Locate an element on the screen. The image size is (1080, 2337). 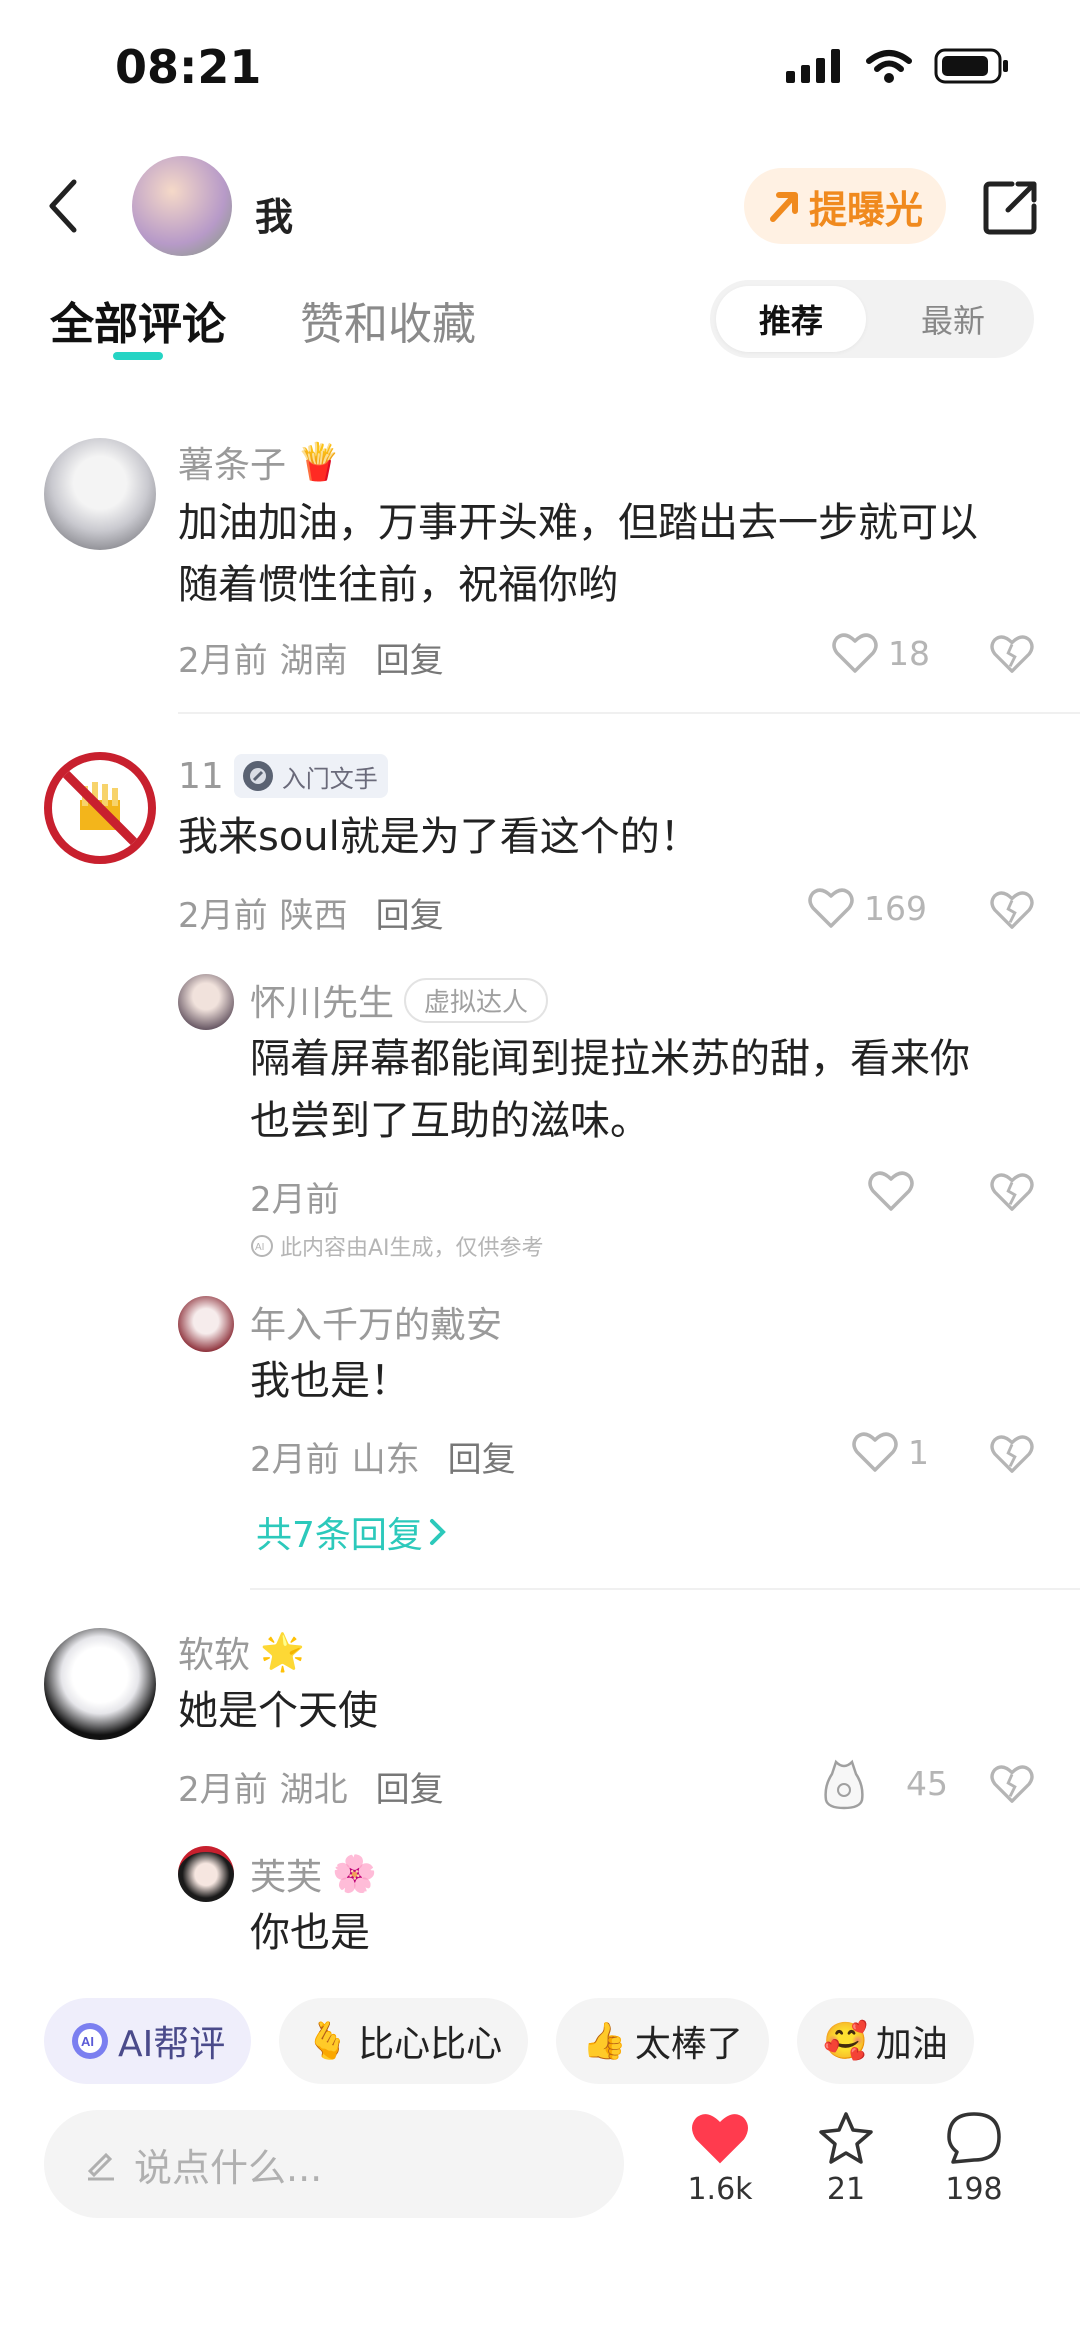
no-fries-icon is located at coordinates (100, 808).